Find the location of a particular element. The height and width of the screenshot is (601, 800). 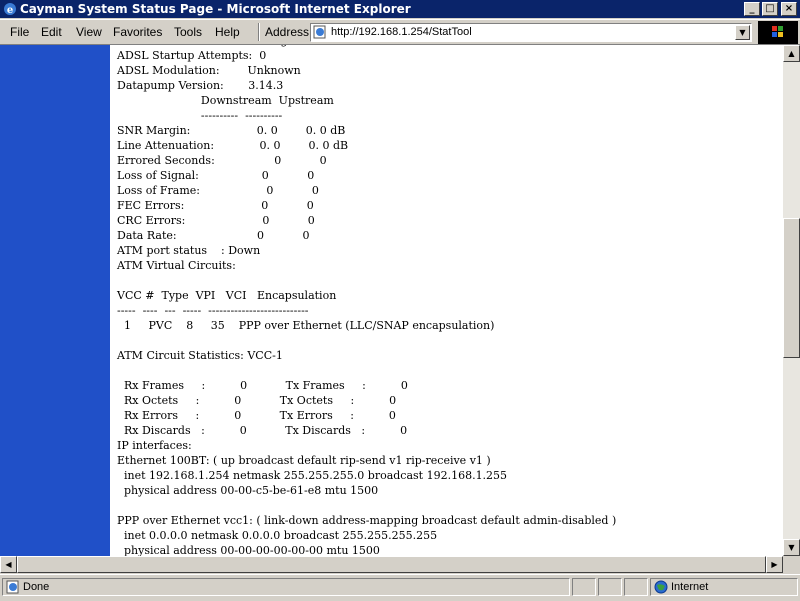

address-label: Address is located at coordinates (287, 32).